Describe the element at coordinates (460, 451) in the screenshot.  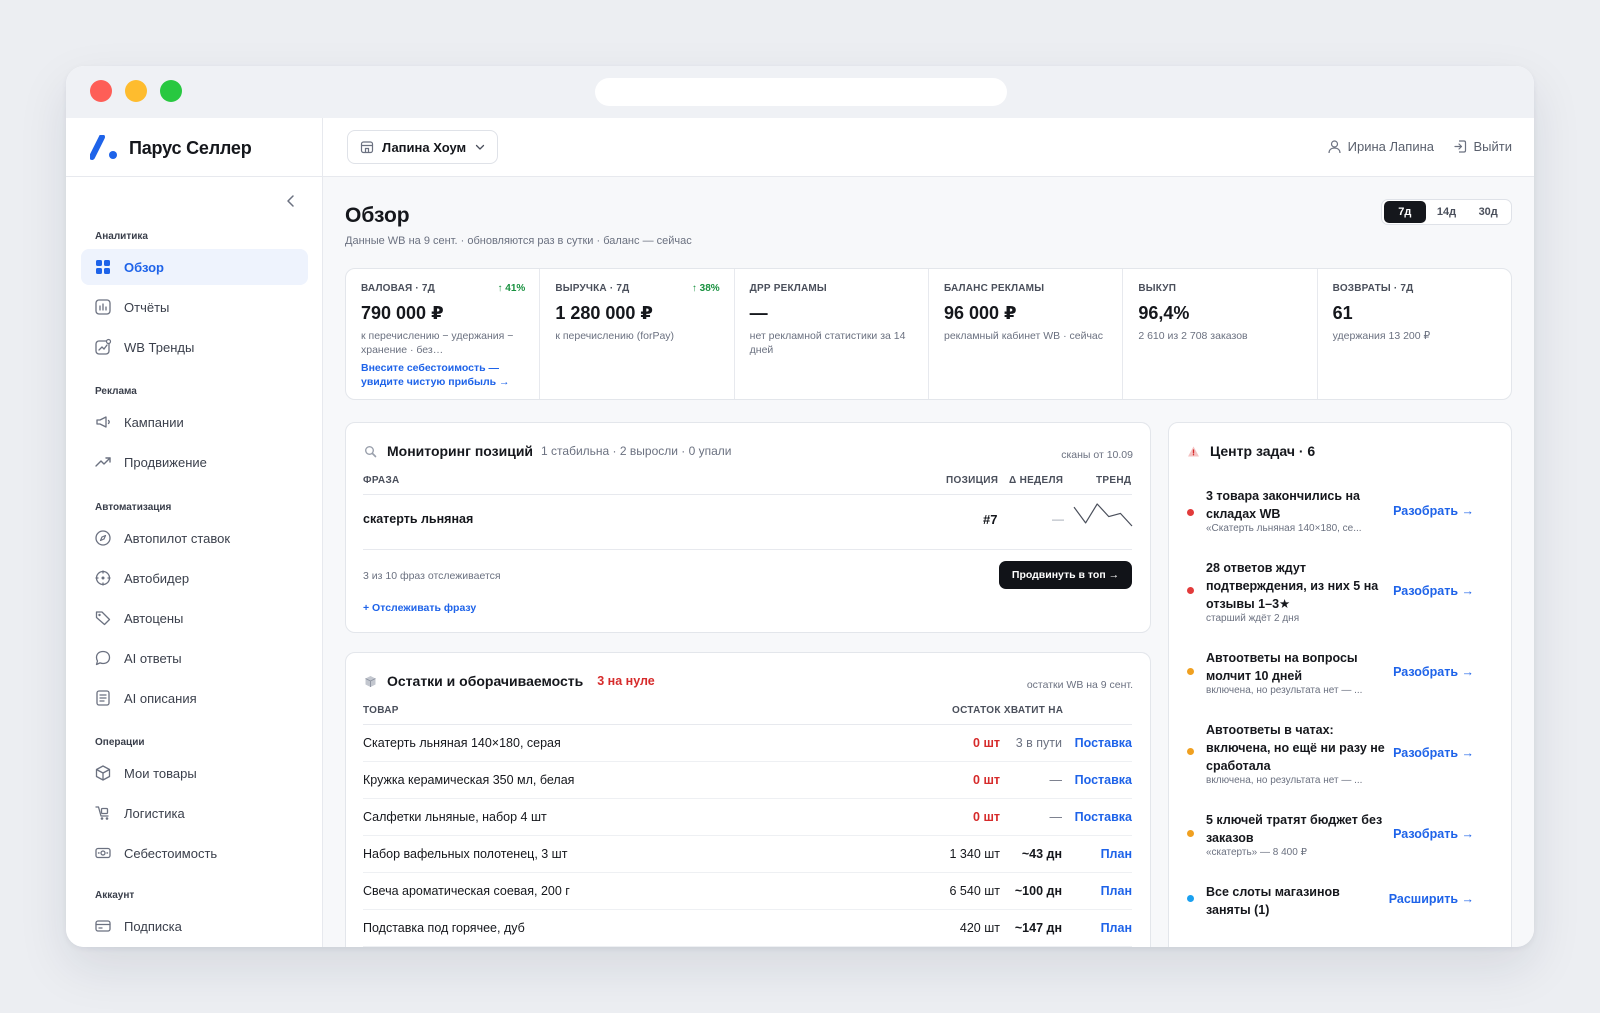
I see `positions-title-text: Мониторинг позиций` at that location.